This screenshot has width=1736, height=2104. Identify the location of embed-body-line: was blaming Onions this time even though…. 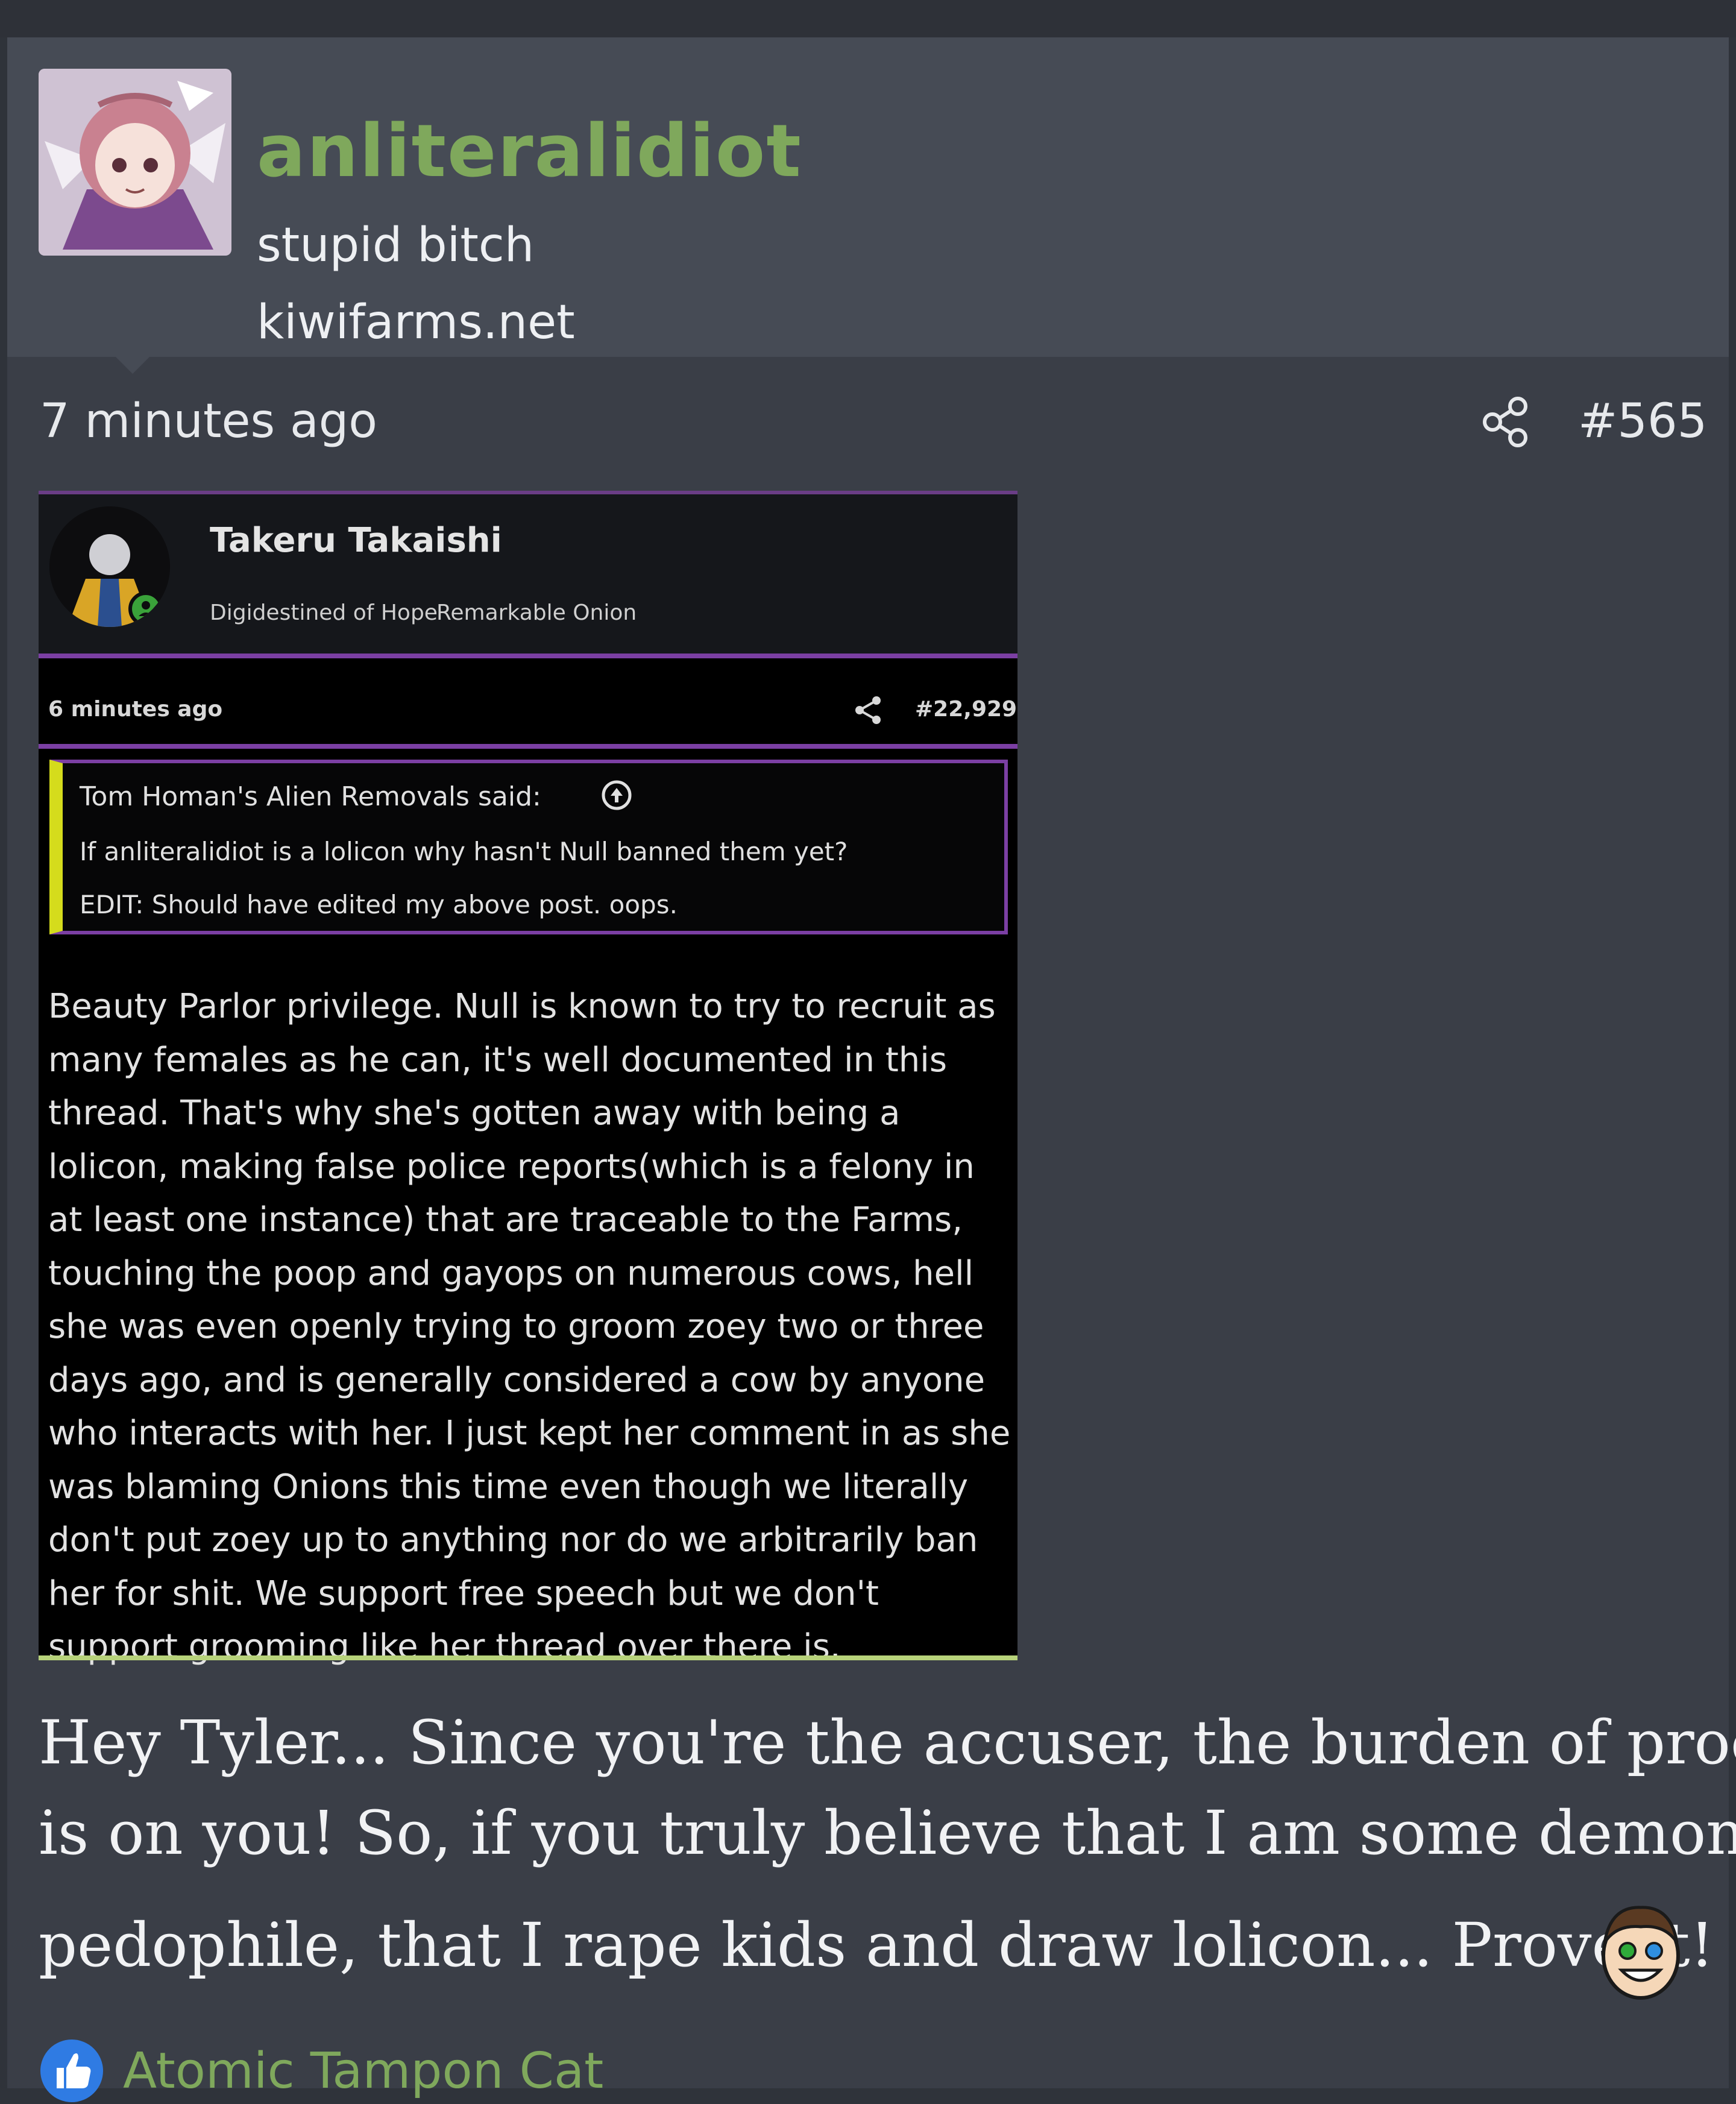
(508, 1487).